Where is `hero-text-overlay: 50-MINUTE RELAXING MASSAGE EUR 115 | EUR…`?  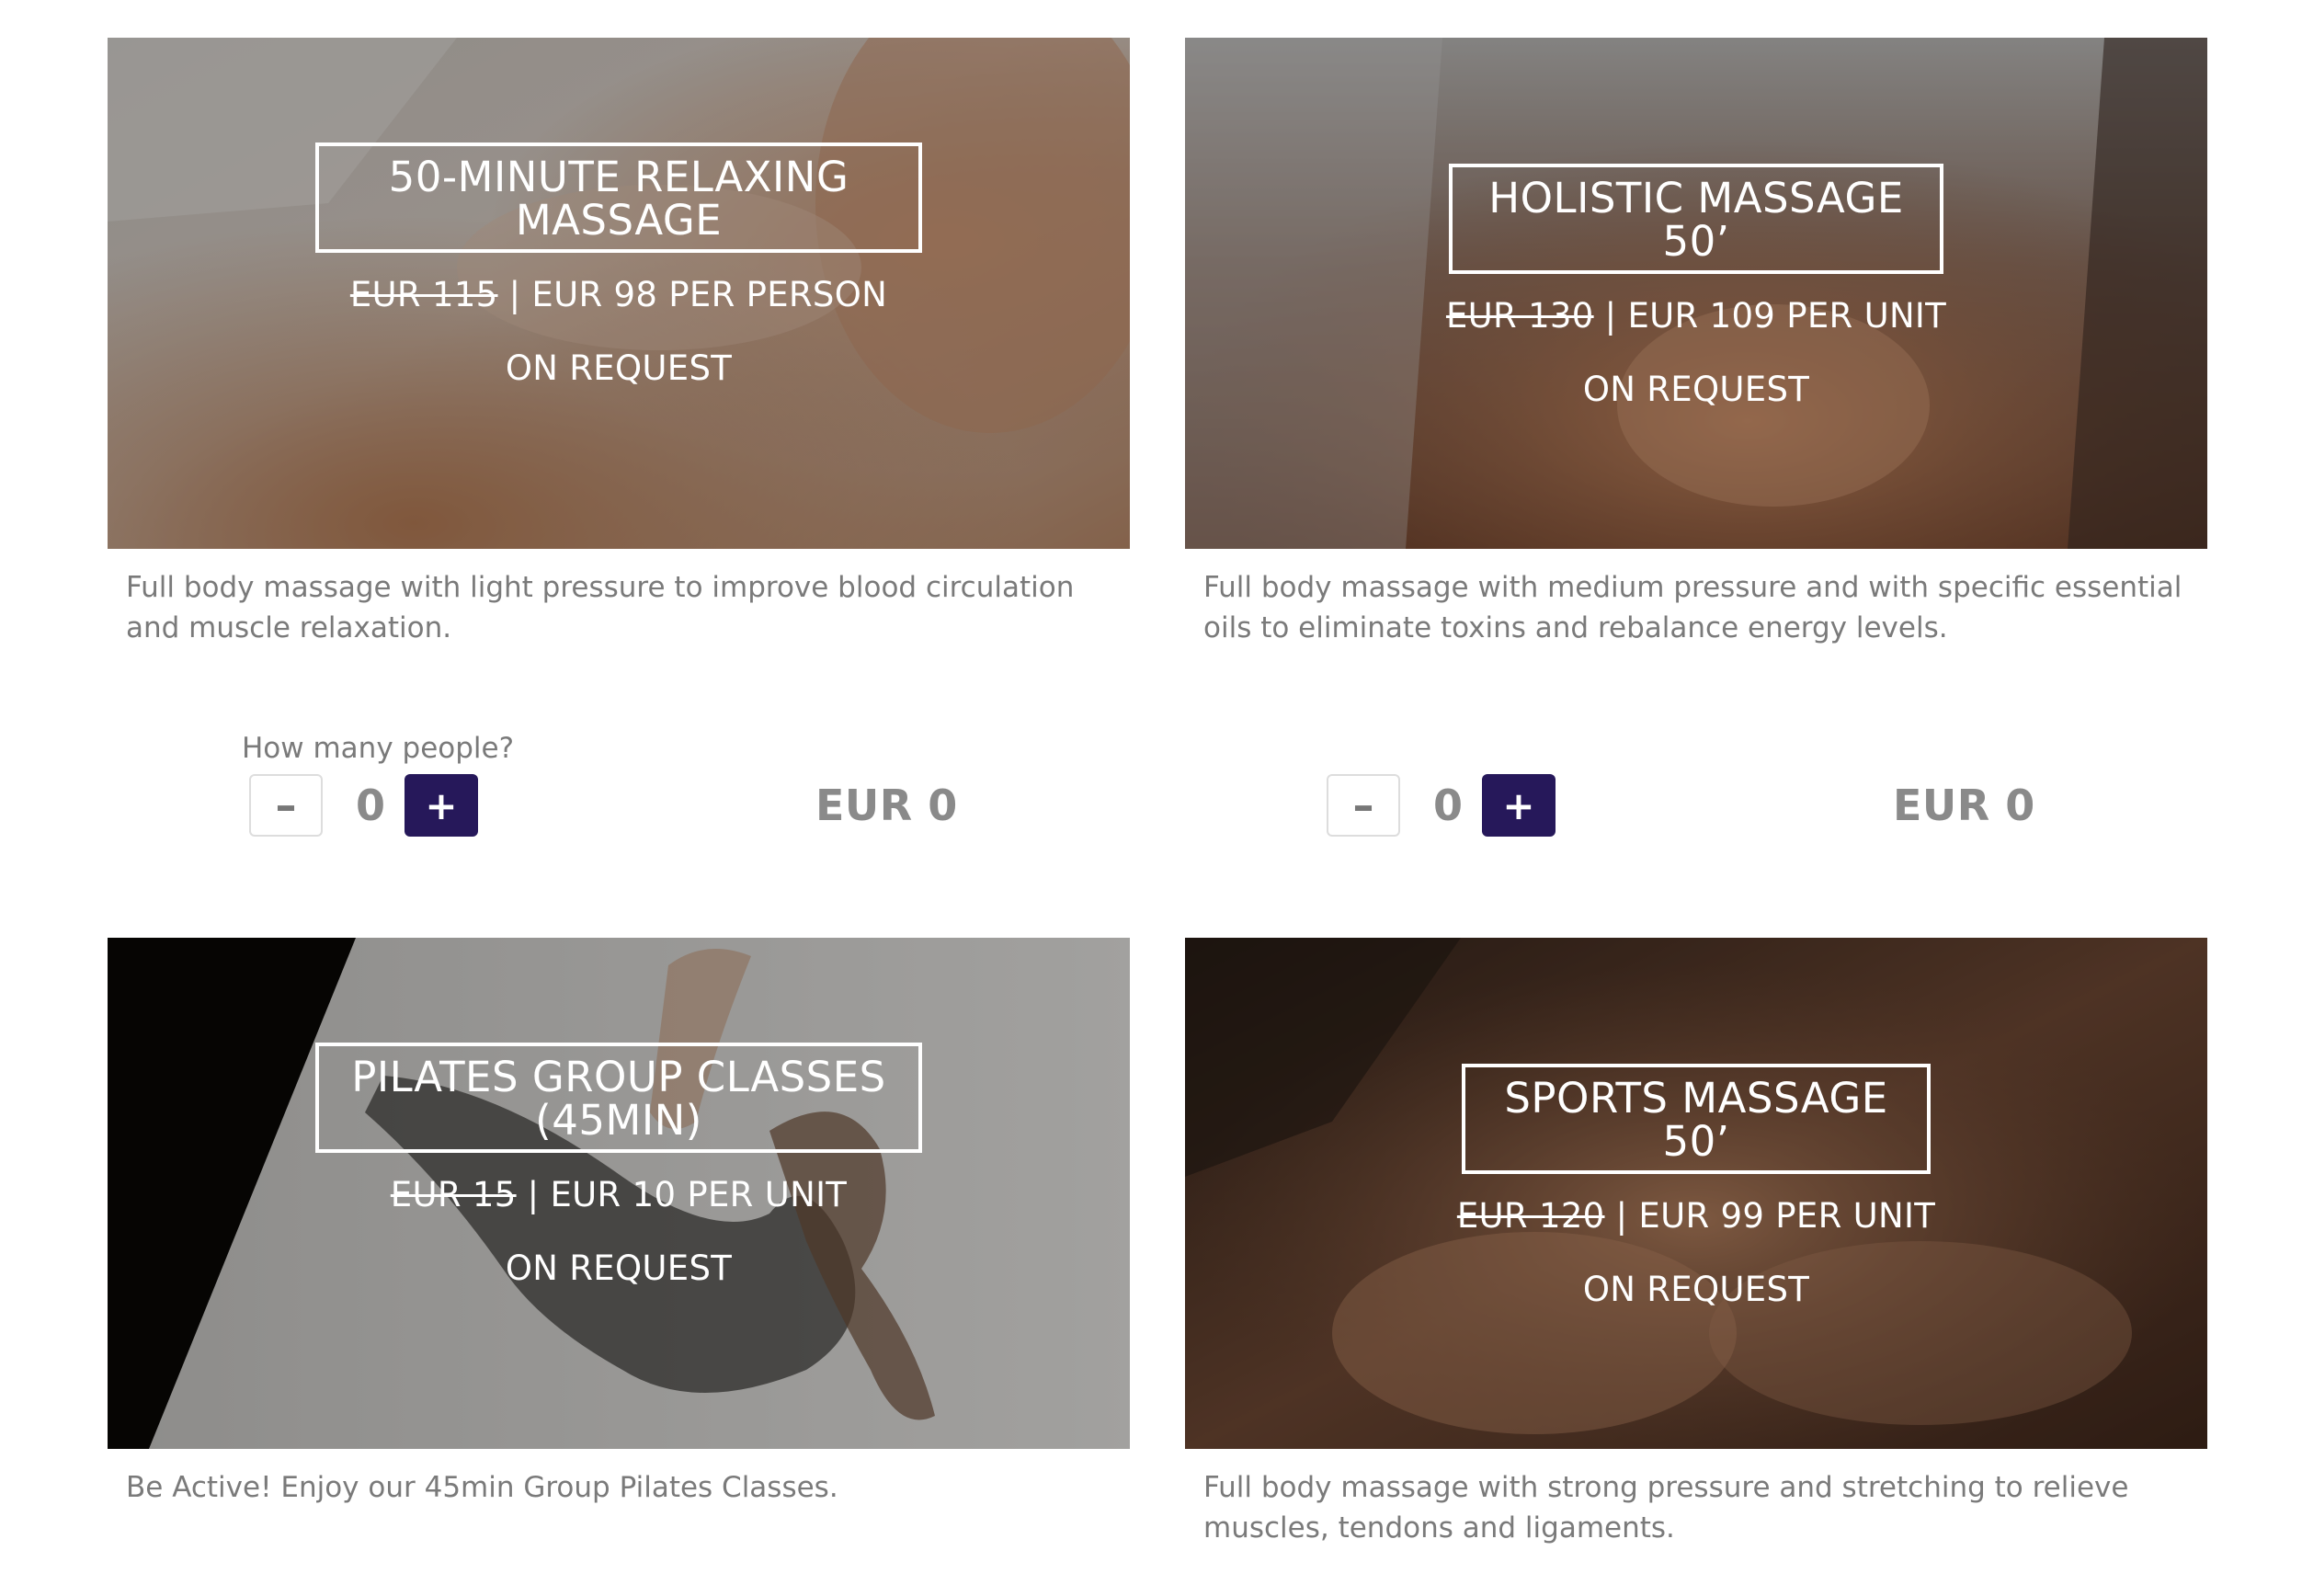
hero-text-overlay: 50-MINUTE RELAXING MASSAGE EUR 115 | EUR… is located at coordinates (619, 293).